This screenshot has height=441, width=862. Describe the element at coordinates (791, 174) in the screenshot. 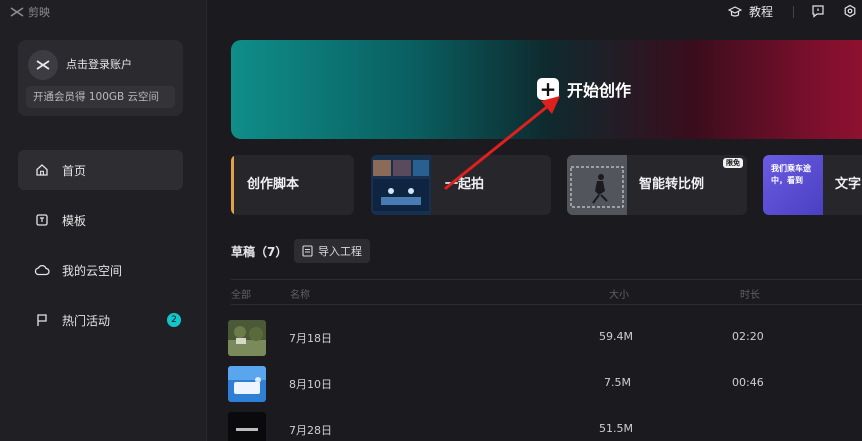

I see `card-thumbnail-text: 我们乘车途中，看到` at that location.